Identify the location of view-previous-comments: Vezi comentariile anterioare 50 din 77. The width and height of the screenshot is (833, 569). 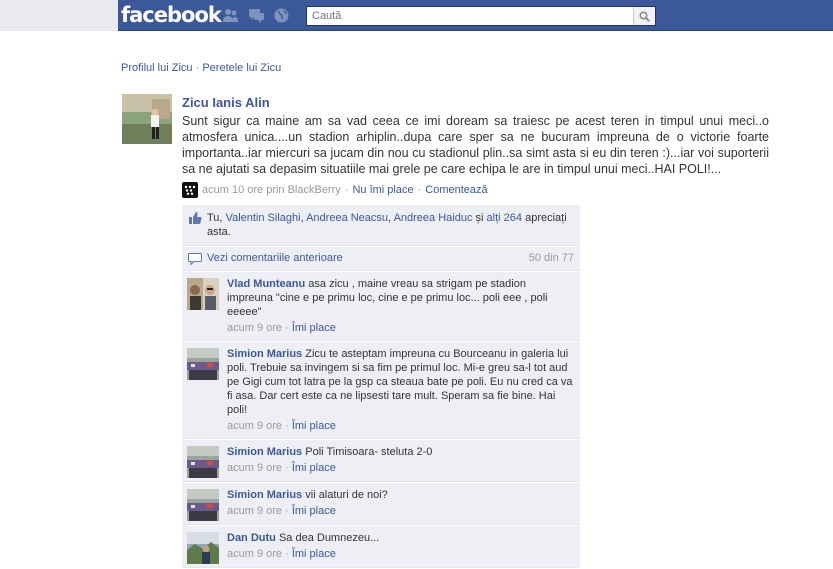
(381, 259).